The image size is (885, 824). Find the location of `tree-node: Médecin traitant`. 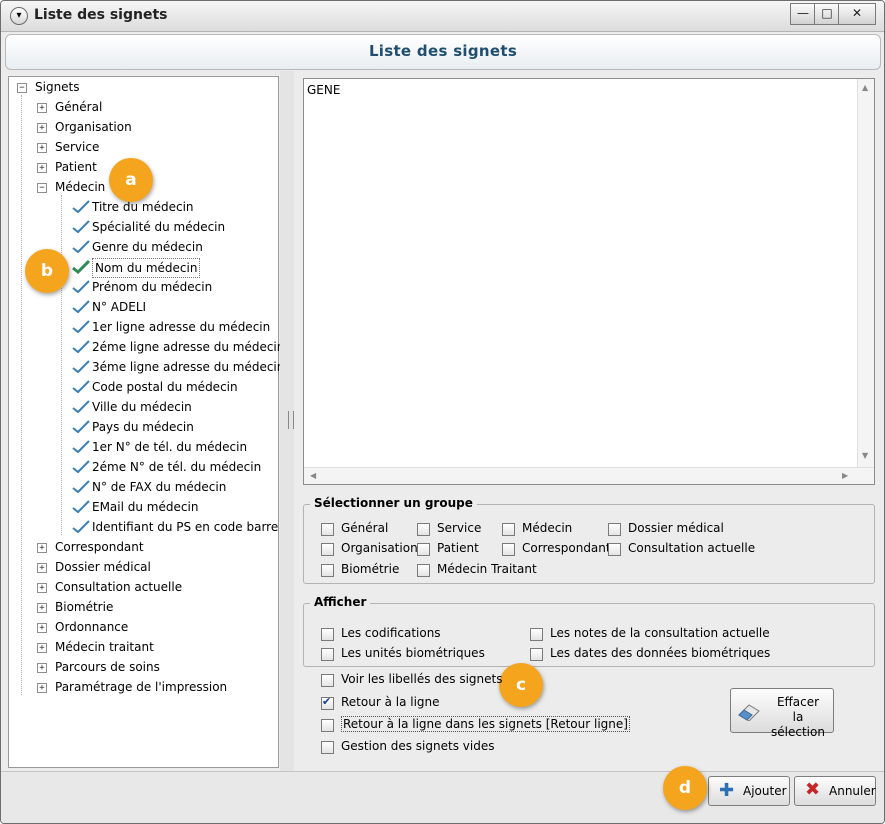

tree-node: Médecin traitant is located at coordinates (104, 647).